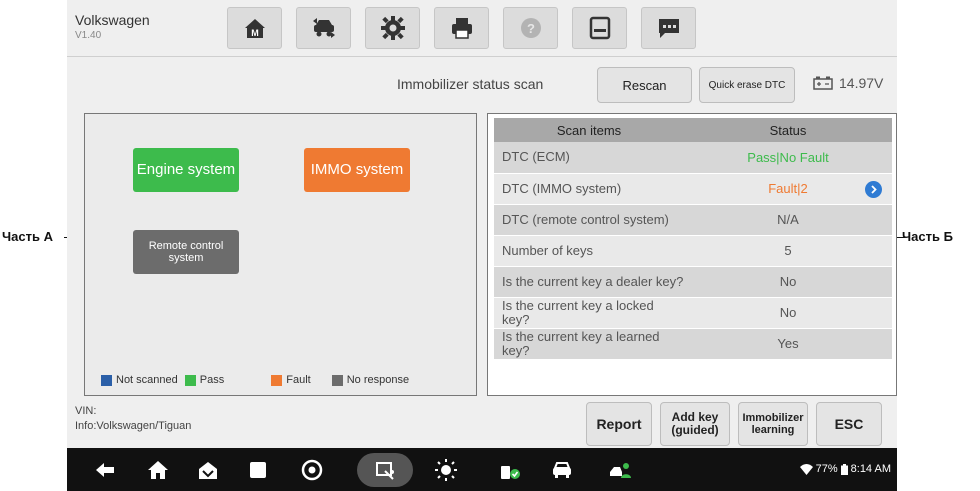  I want to click on status-legend: Not scanned Pass Fault No response, so click(258, 380).